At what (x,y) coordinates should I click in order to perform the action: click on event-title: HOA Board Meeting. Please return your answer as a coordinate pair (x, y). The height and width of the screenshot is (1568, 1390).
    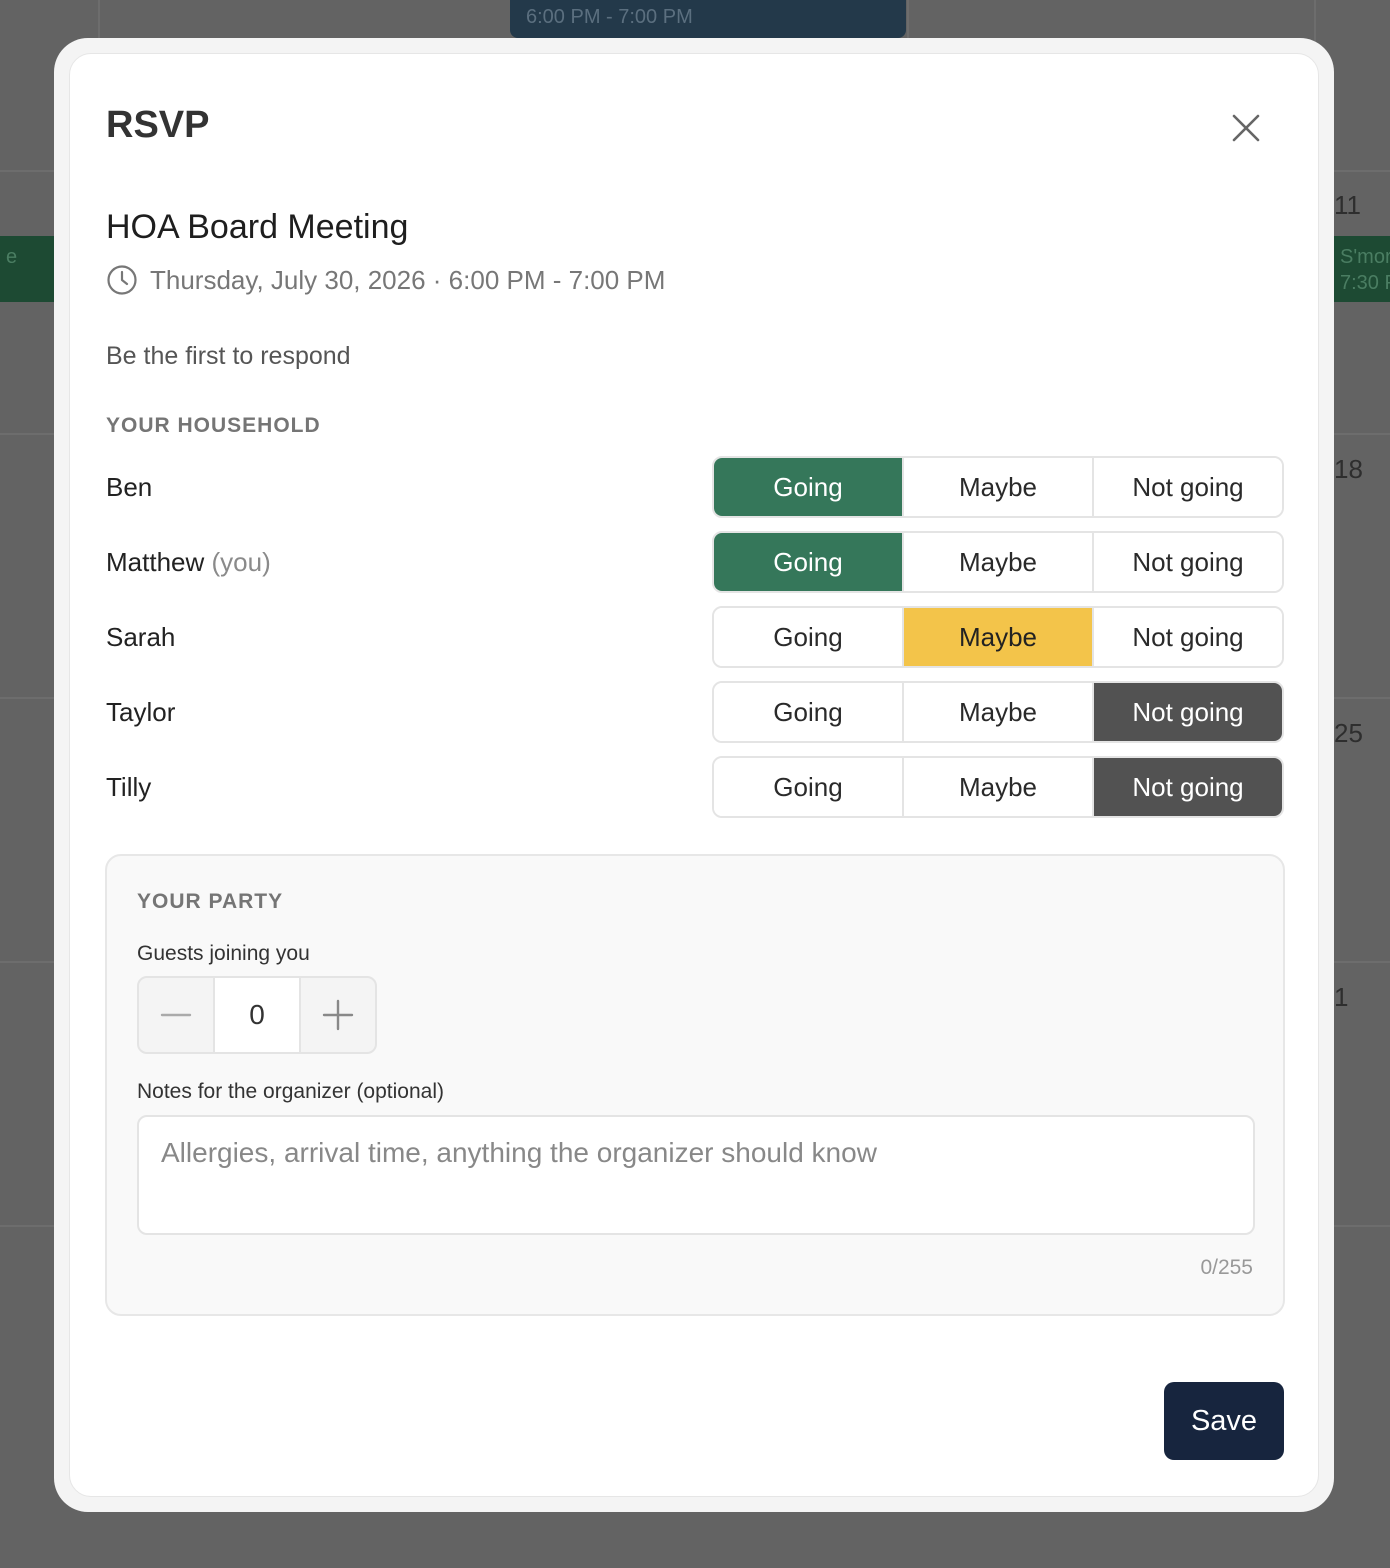
    Looking at the image, I should click on (257, 227).